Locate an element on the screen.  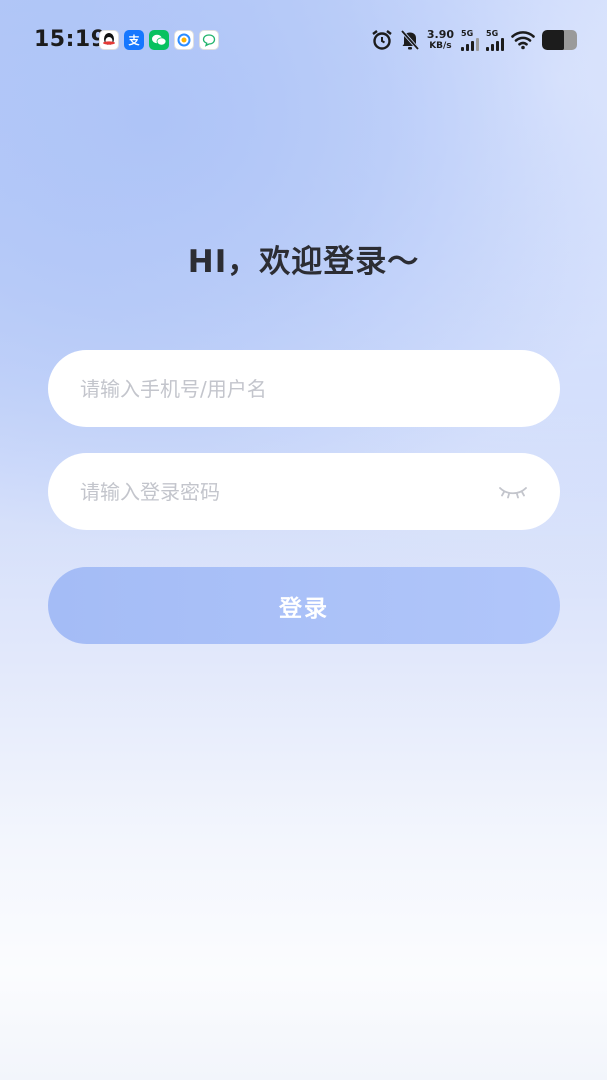
sim1-signal: 5G is located at coordinates (470, 40).